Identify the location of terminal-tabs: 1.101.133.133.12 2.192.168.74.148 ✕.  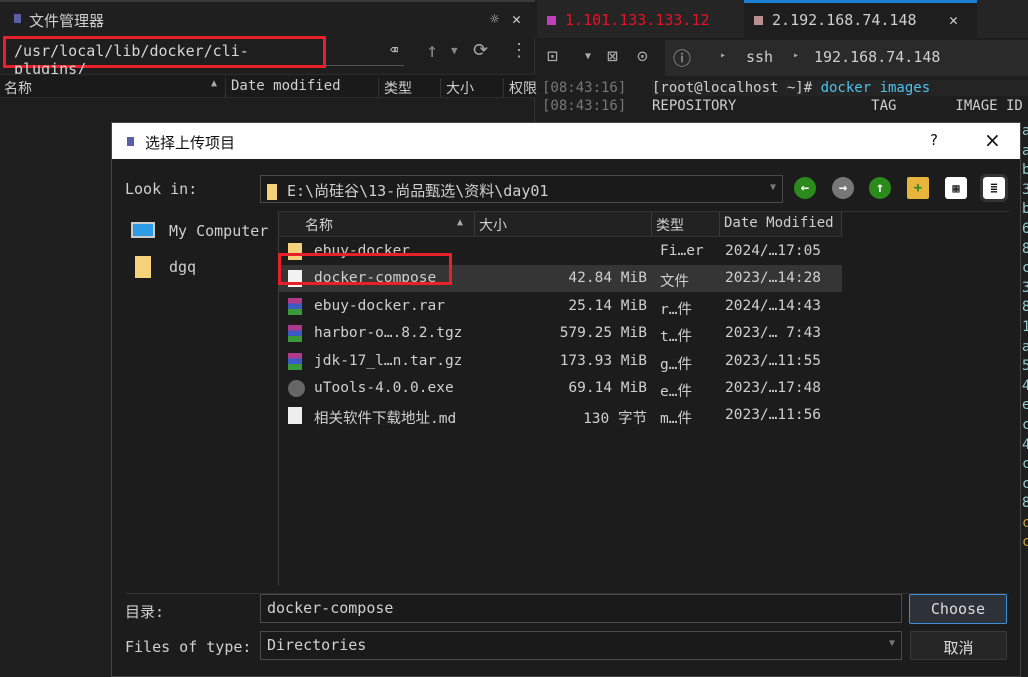
(782, 19).